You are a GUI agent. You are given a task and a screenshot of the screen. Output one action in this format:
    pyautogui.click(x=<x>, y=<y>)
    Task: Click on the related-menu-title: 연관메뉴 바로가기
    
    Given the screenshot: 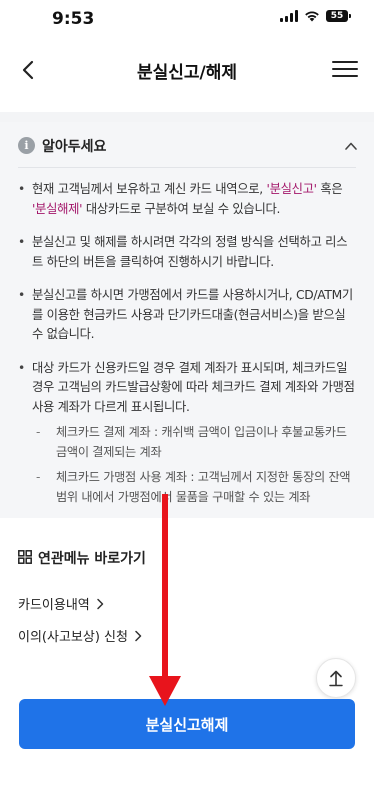 What is the action you would take?
    pyautogui.click(x=92, y=559)
    